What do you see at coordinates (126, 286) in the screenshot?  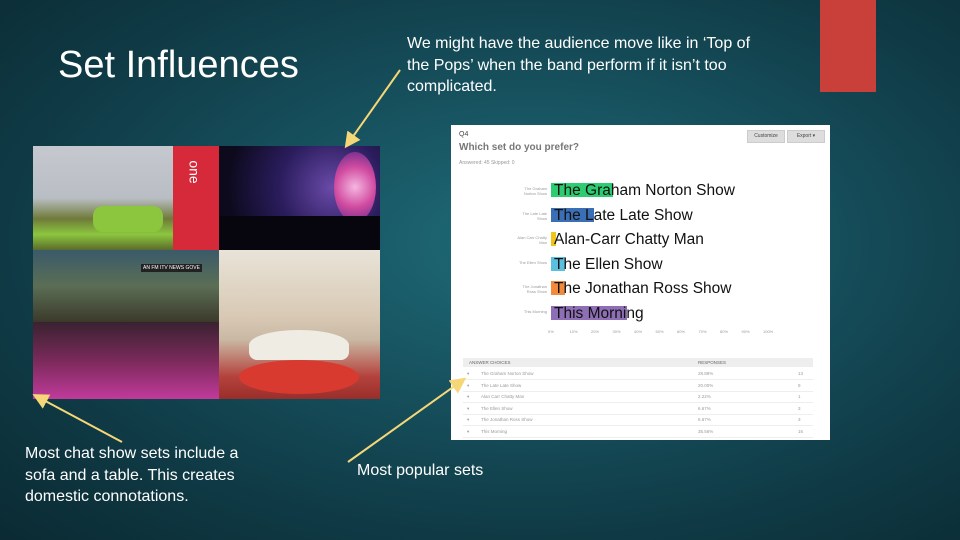 I see `photo-news-studio: AN FM ITV NEWS GOVE` at bounding box center [126, 286].